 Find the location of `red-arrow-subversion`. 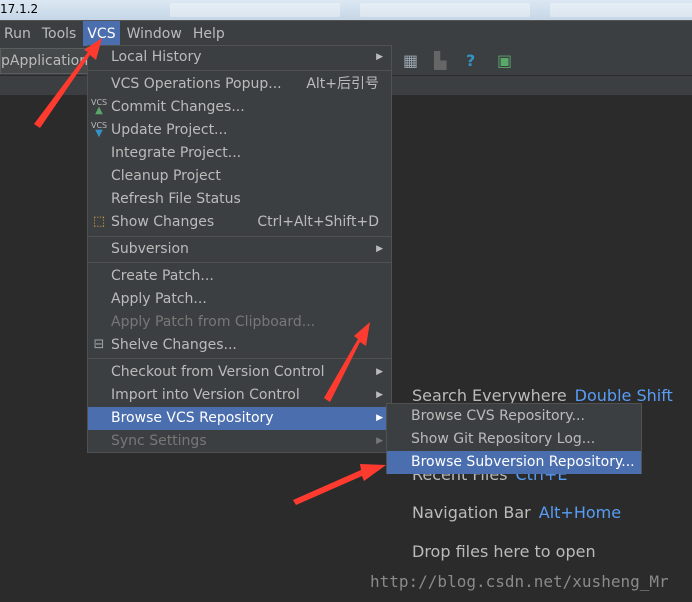

red-arrow-subversion is located at coordinates (339, 484).